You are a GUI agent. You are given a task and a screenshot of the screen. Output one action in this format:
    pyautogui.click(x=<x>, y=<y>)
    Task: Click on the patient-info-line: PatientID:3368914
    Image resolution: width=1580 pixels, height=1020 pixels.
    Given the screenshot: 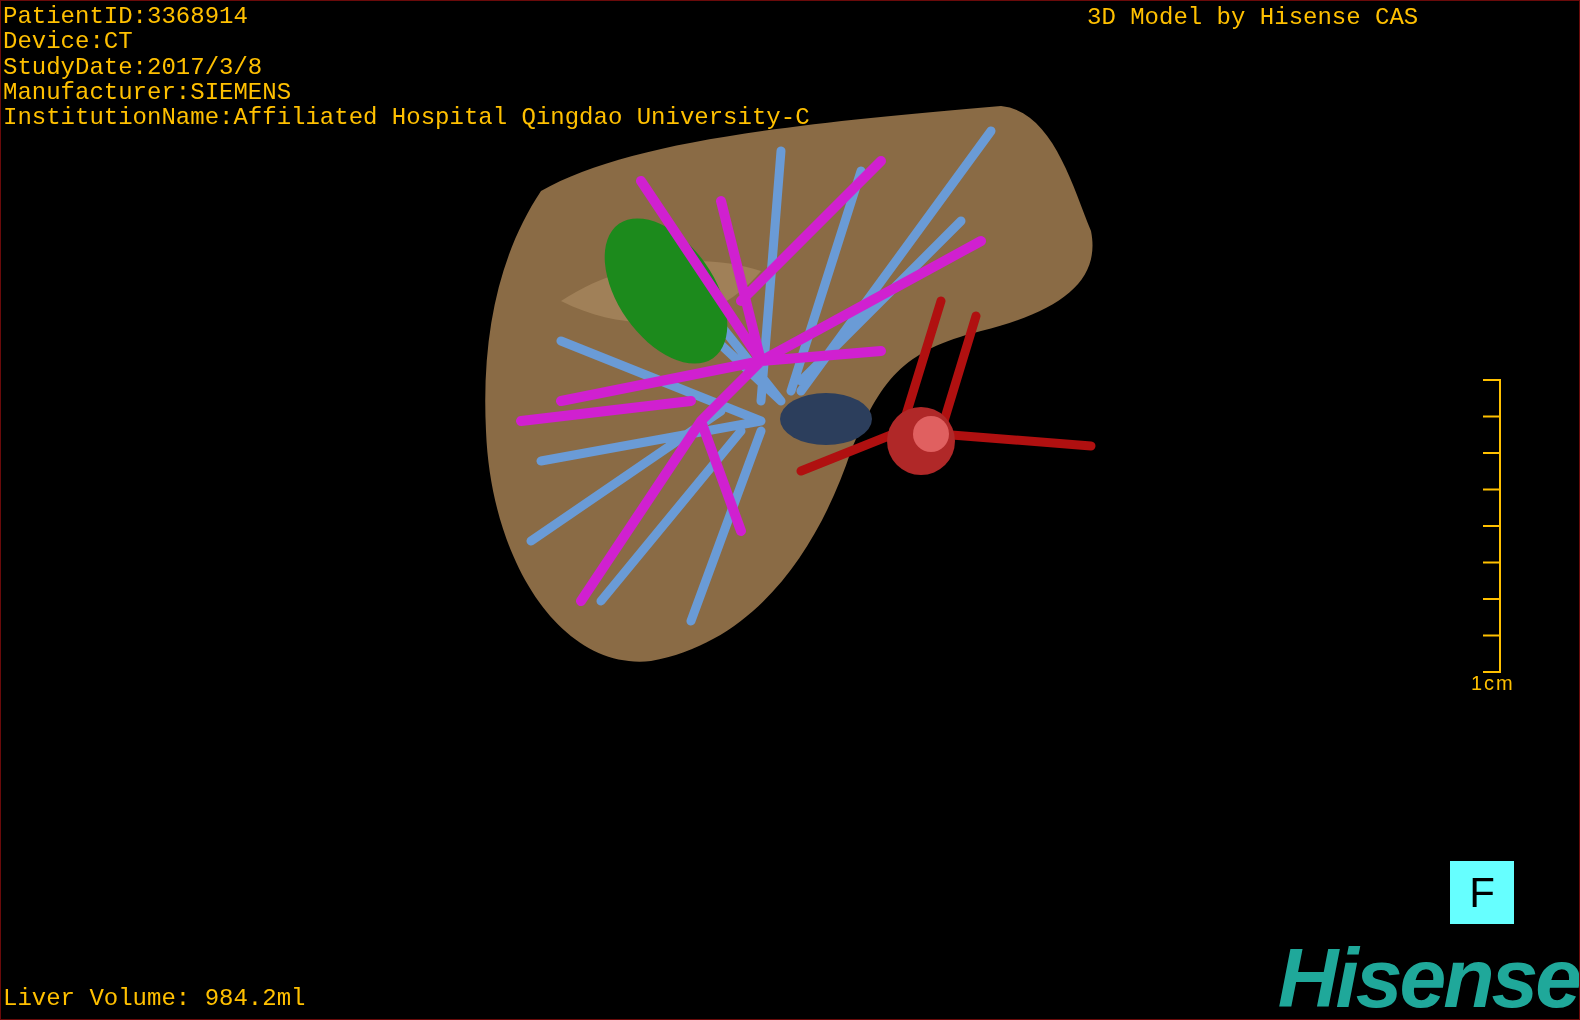 What is the action you would take?
    pyautogui.click(x=126, y=17)
    